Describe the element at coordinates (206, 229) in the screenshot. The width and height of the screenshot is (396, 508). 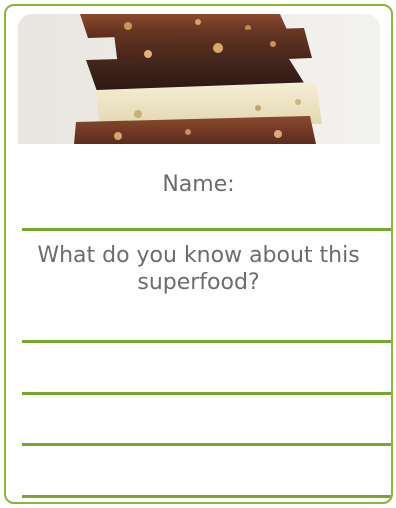
I see `name-line` at that location.